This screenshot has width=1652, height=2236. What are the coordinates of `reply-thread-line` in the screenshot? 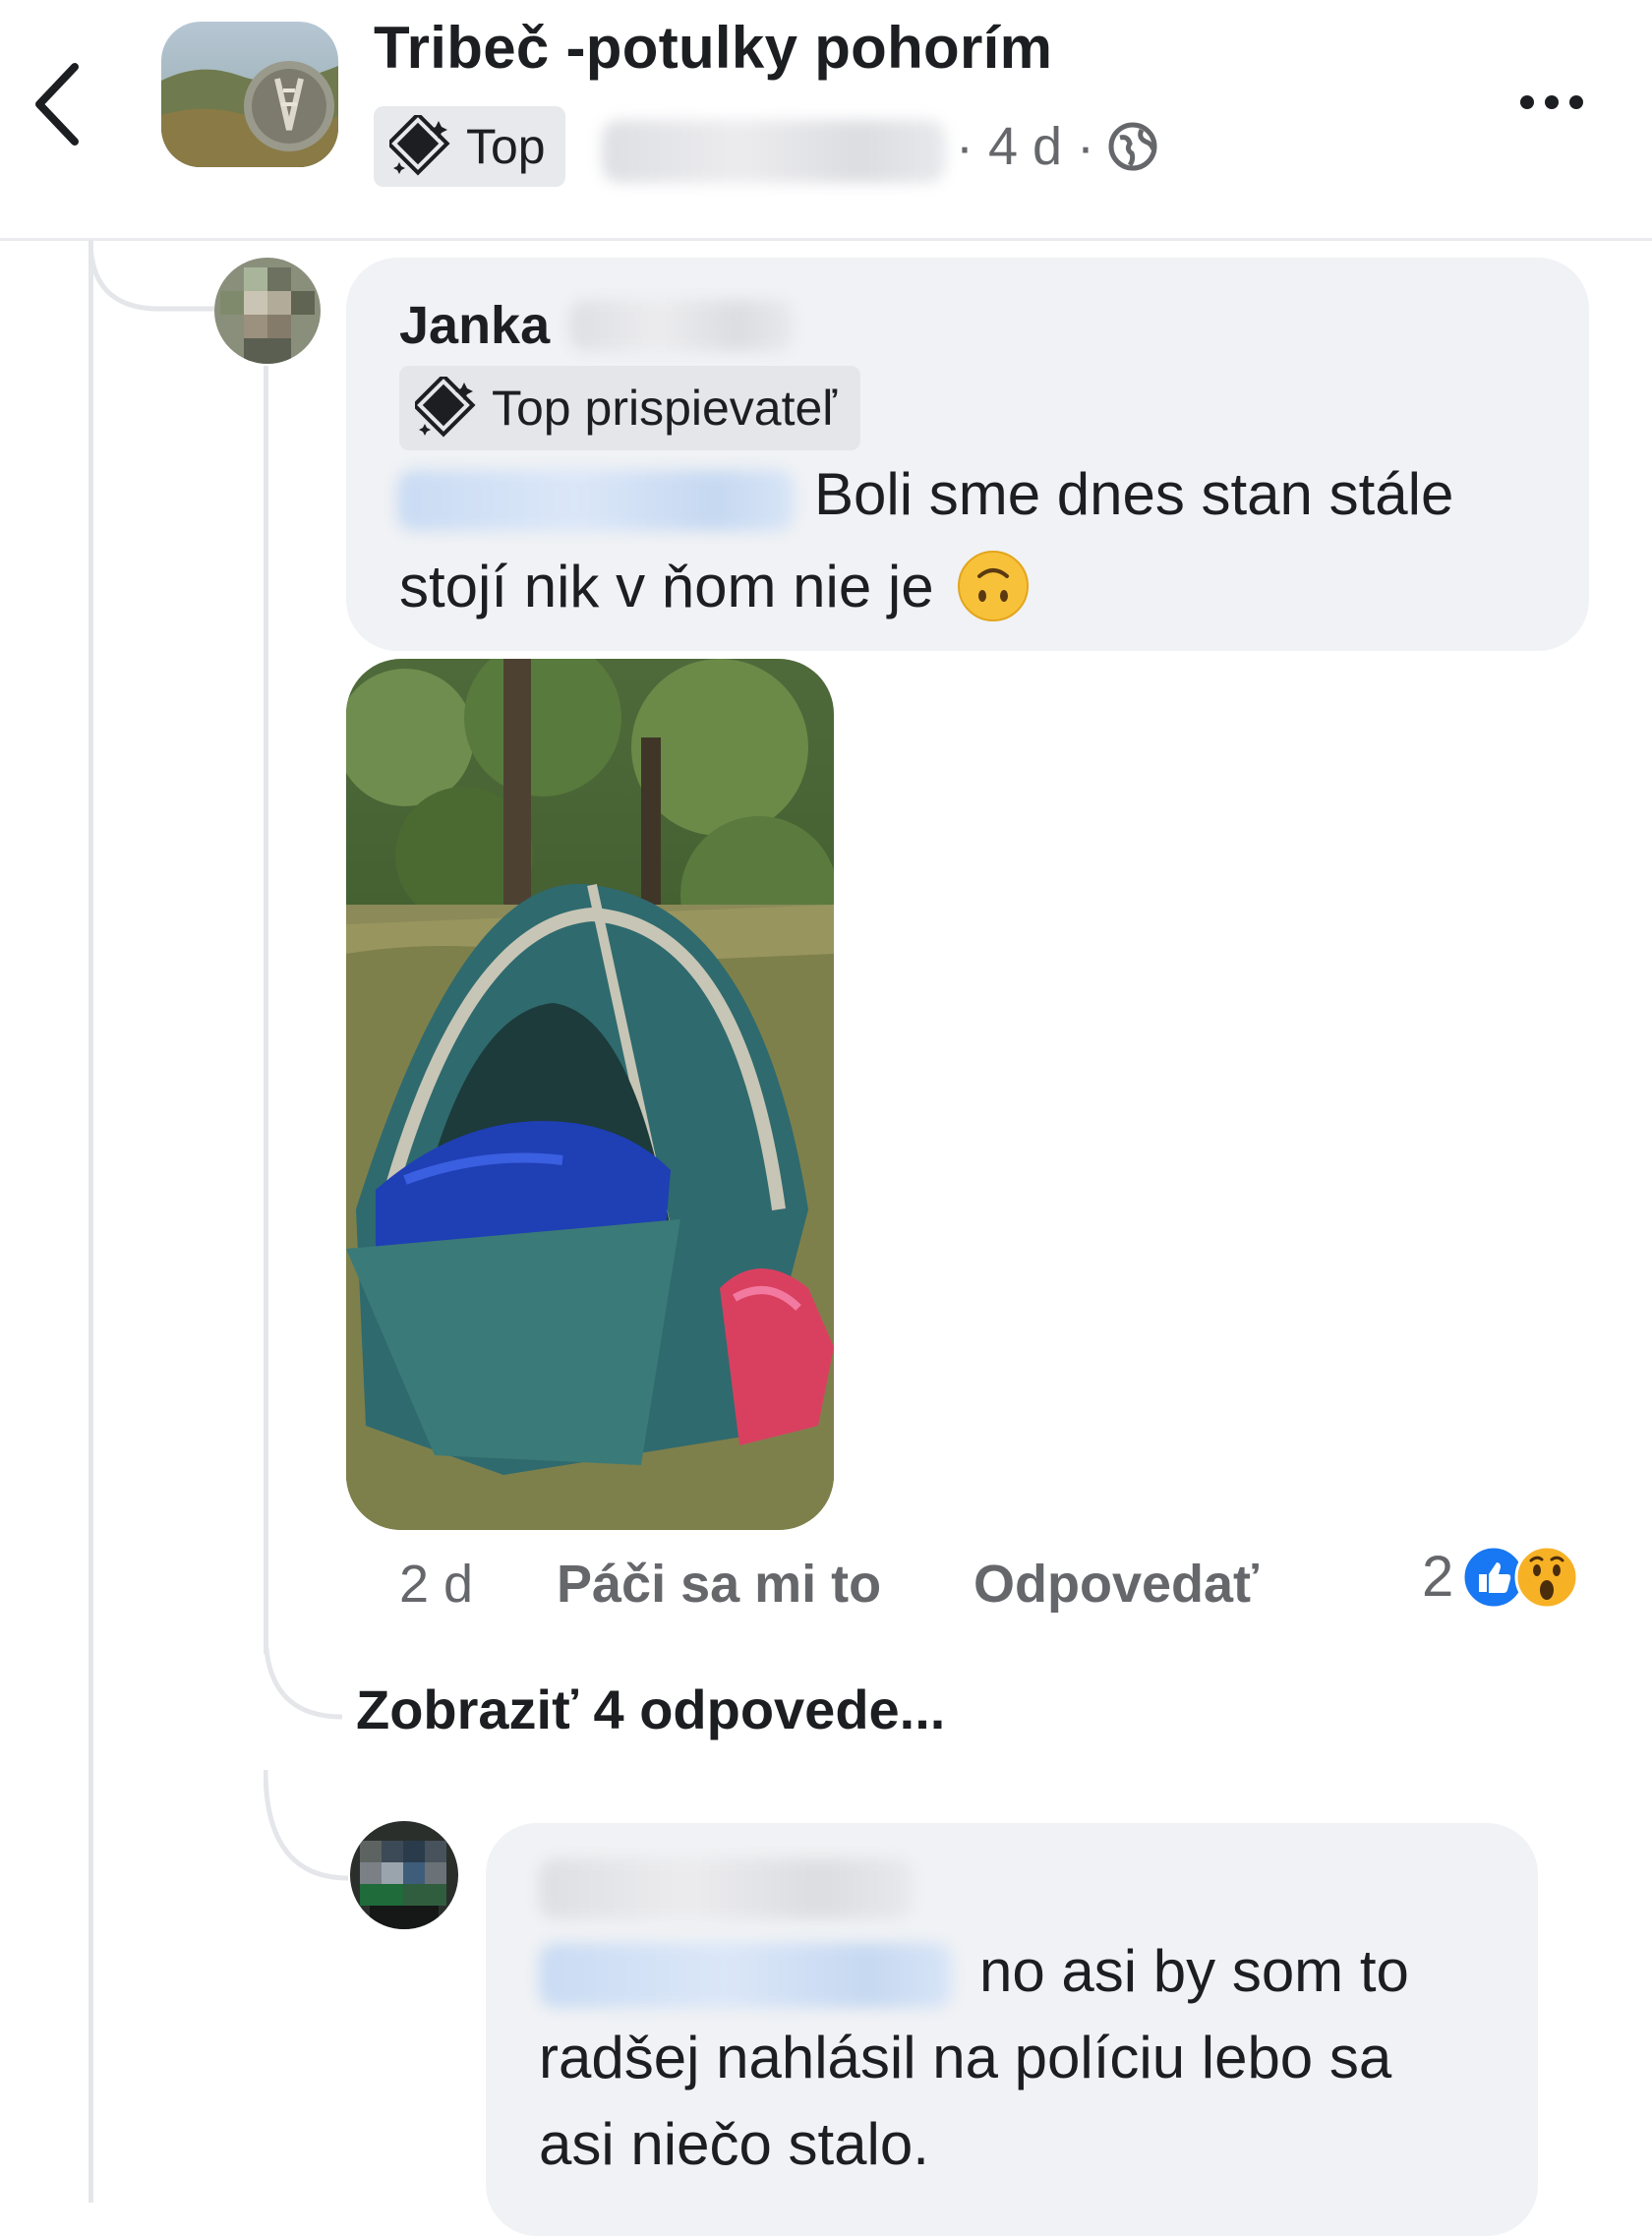 It's located at (266, 1010).